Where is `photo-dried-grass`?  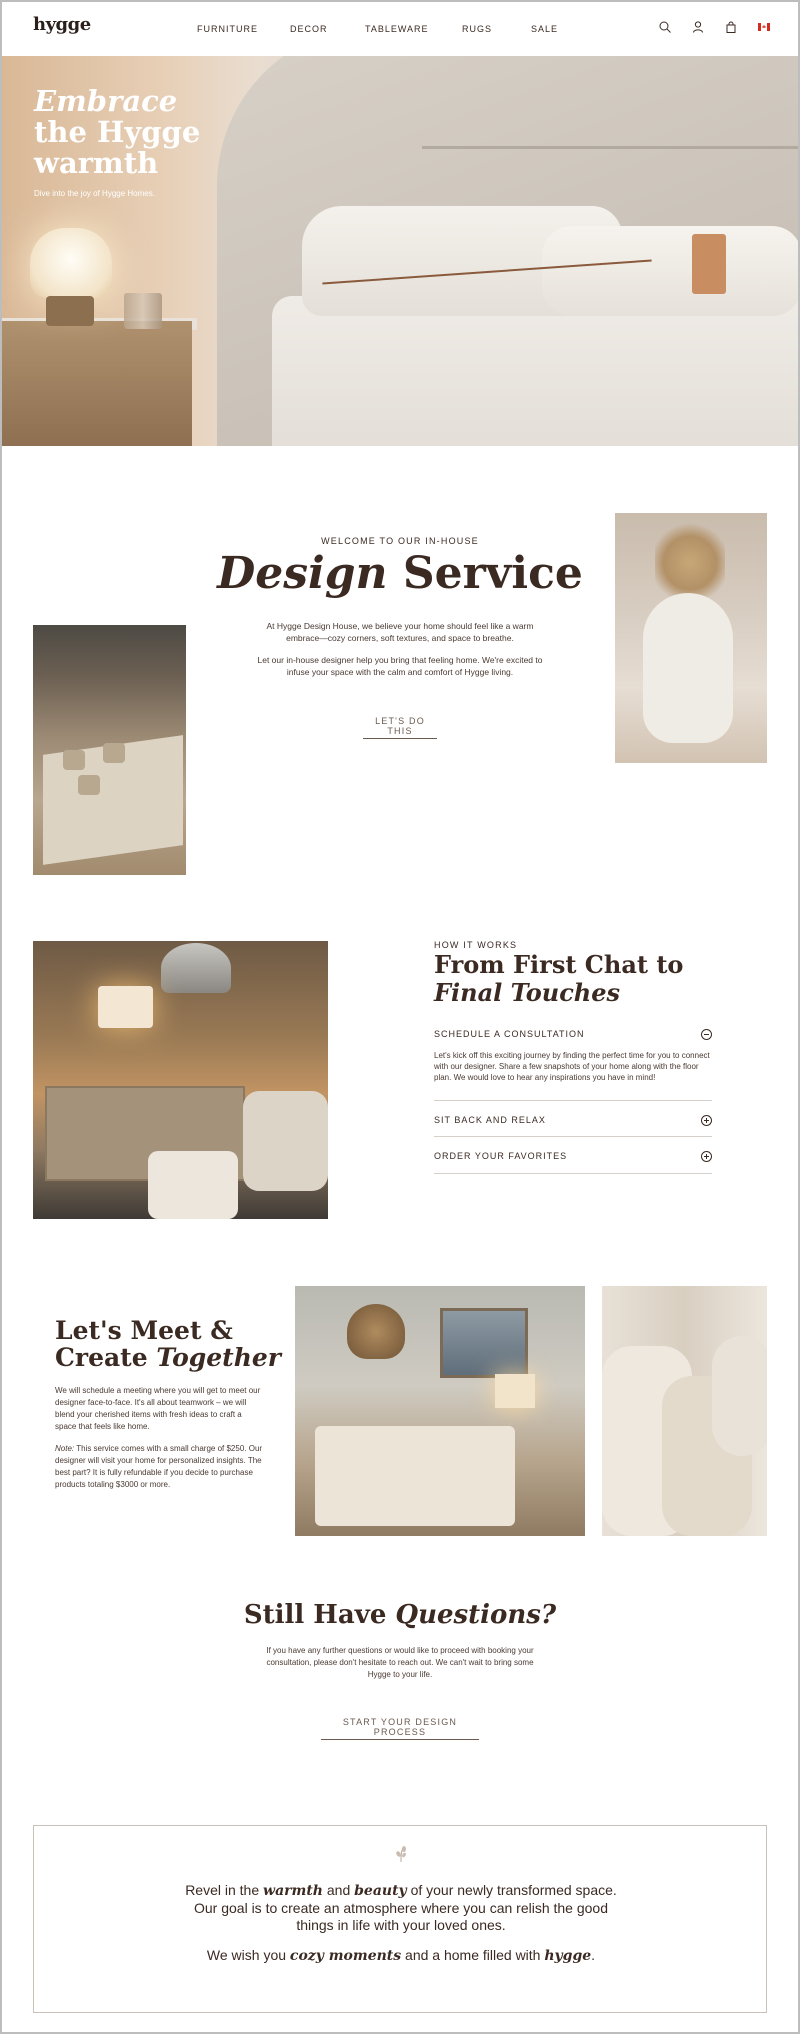
photo-dried-grass is located at coordinates (690, 563).